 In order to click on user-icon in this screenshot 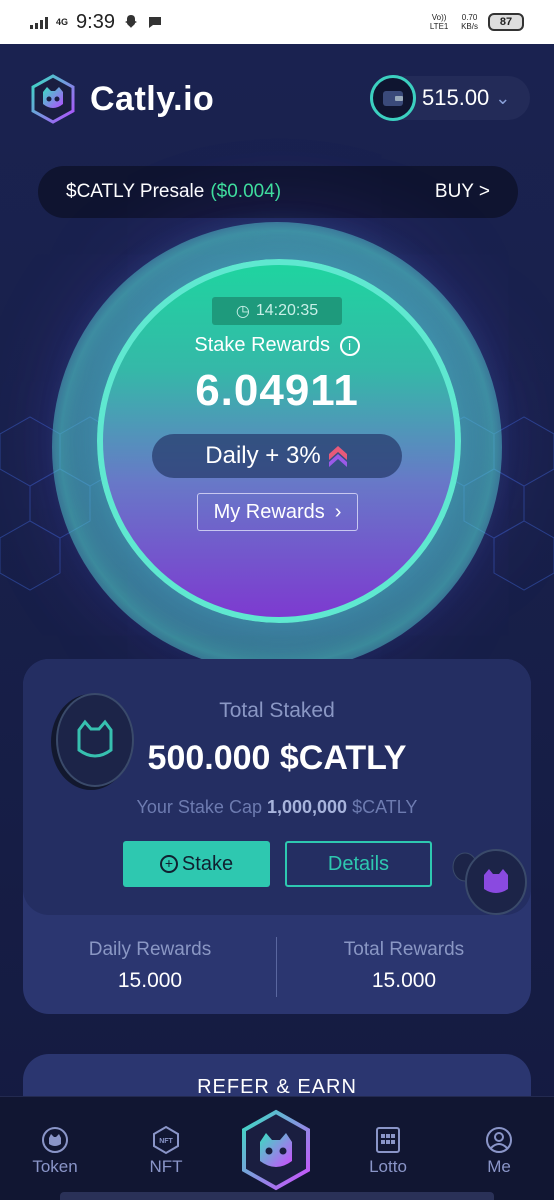, I will do `click(499, 1140)`.